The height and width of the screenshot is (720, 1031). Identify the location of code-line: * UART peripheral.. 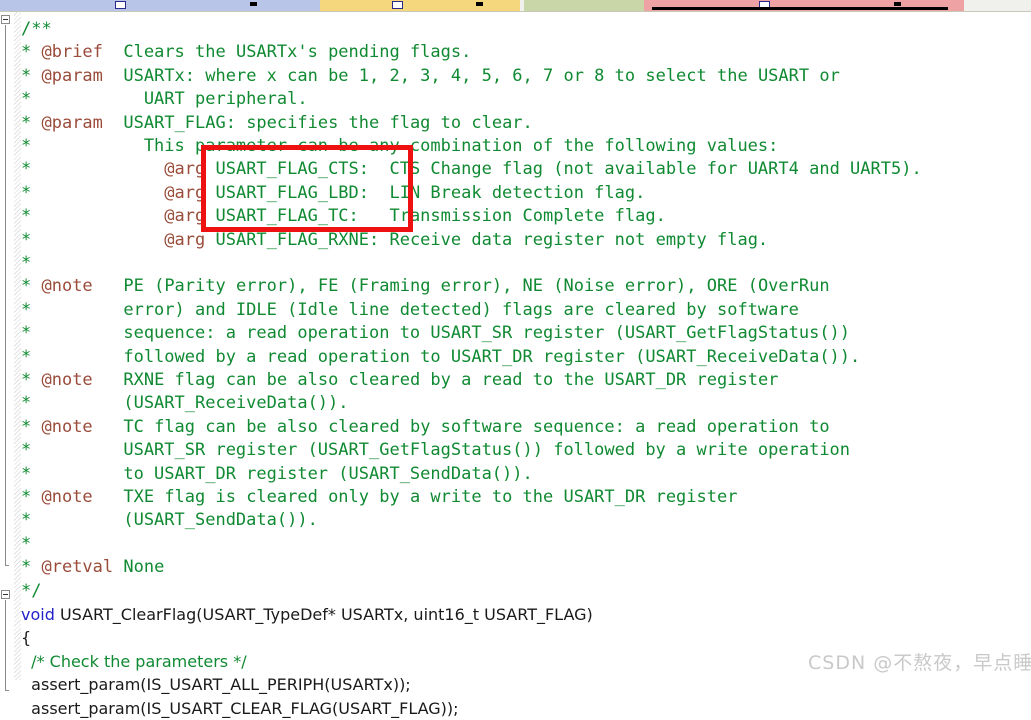
(164, 99).